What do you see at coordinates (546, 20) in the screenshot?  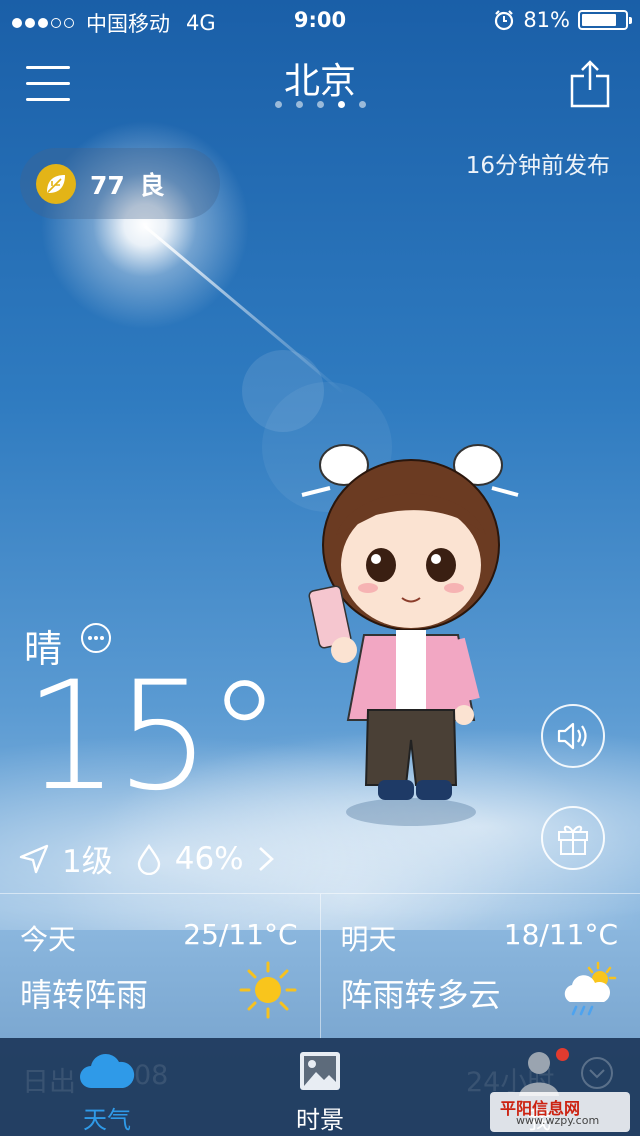 I see `battery-percent: 81%` at bounding box center [546, 20].